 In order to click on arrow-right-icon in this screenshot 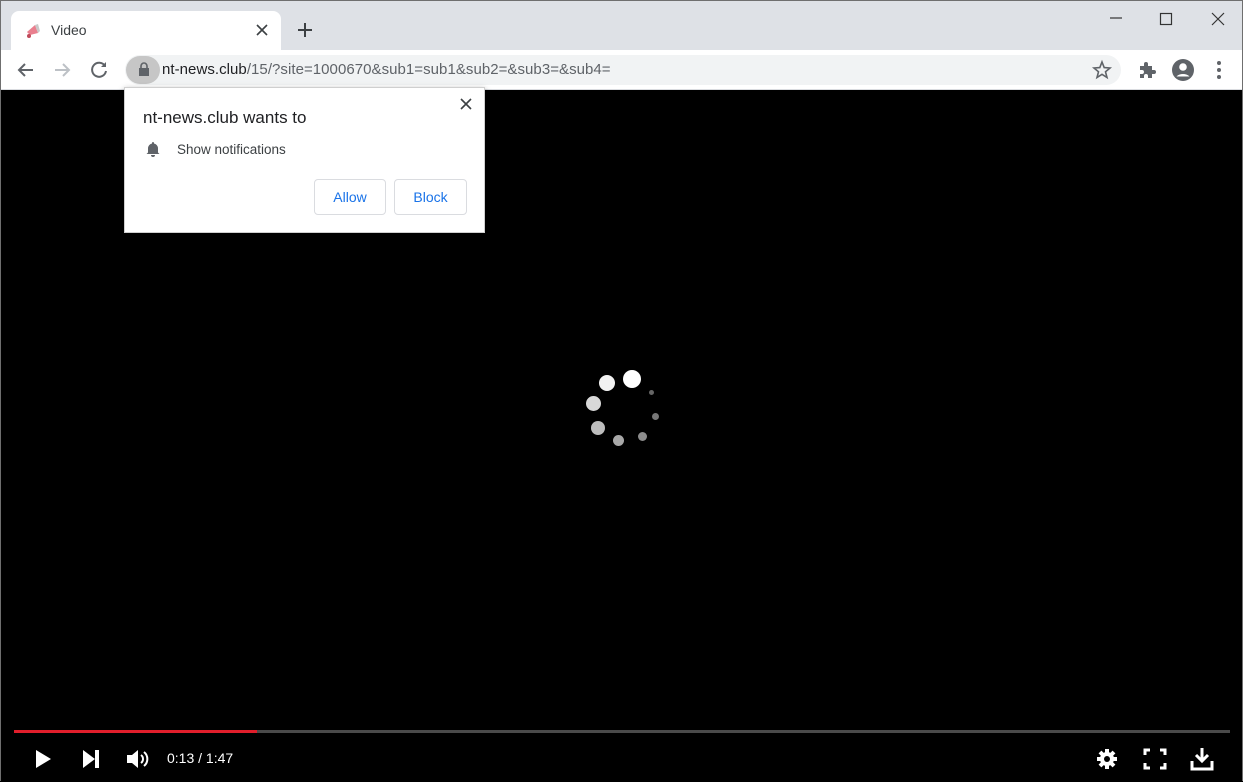, I will do `click(63, 70)`.